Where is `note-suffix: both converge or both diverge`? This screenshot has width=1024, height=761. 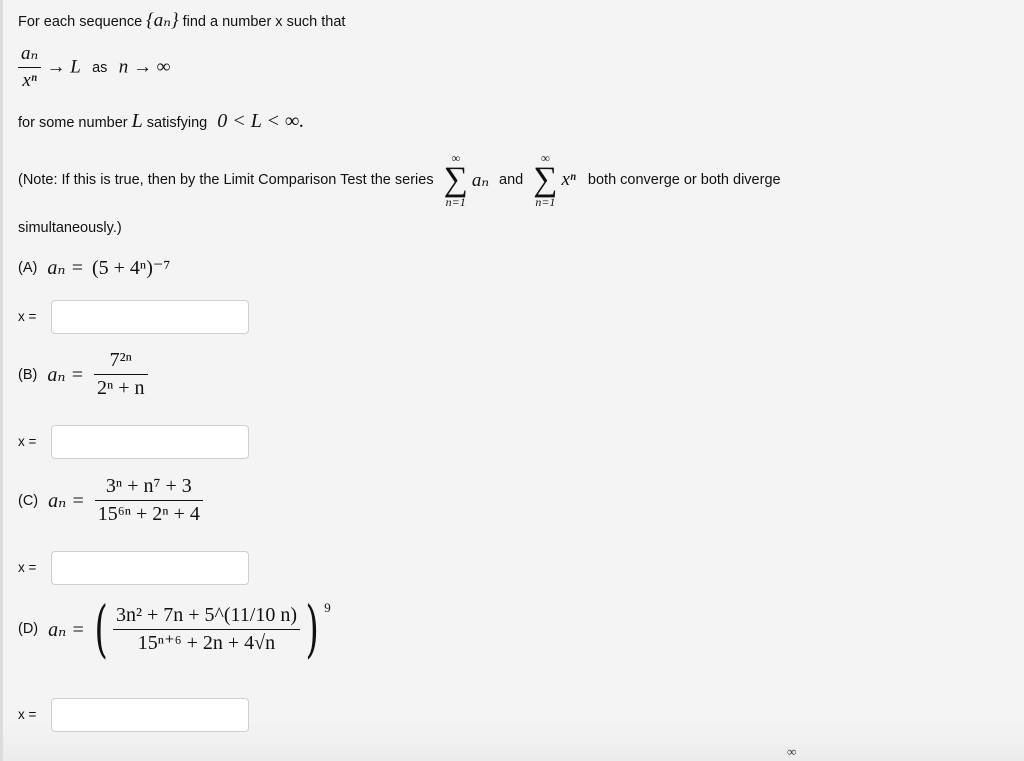 note-suffix: both converge or both diverge is located at coordinates (684, 180).